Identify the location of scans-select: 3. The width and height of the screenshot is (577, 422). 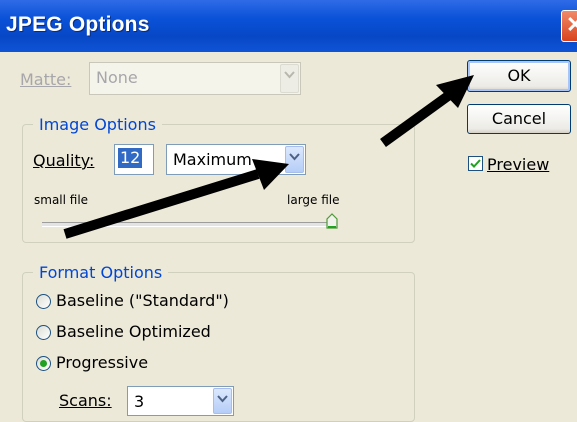
(180, 401).